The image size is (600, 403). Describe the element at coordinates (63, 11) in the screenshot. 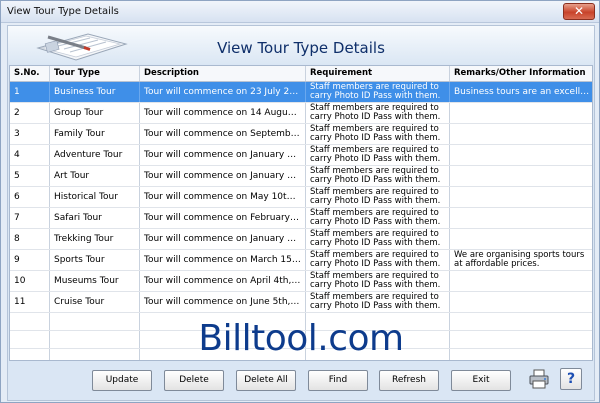

I see `window-title: View Tour Type Details` at that location.